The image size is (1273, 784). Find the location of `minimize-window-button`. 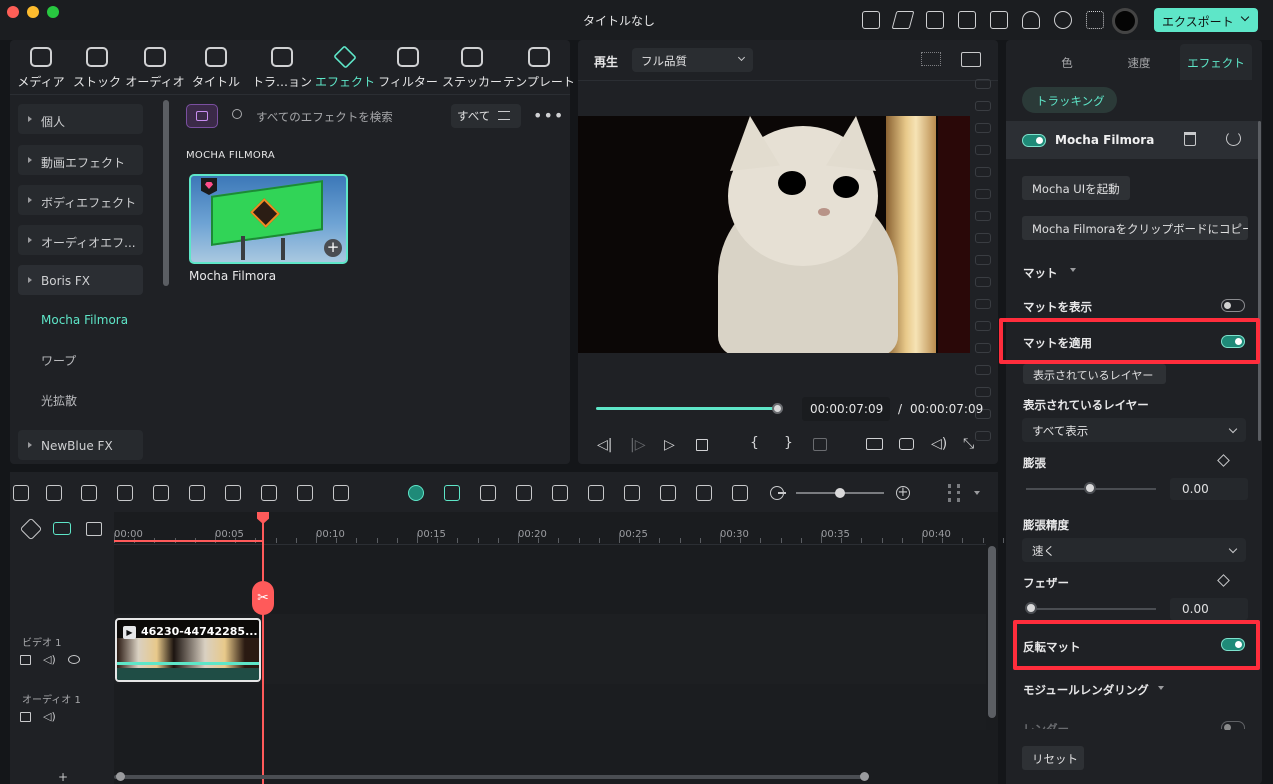

minimize-window-button is located at coordinates (33, 12).